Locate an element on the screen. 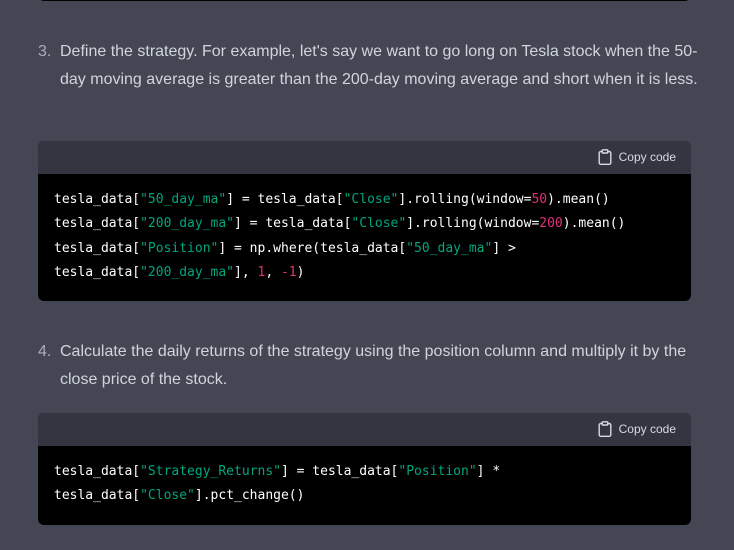 The image size is (734, 550). code-token: ], is located at coordinates (246, 272).